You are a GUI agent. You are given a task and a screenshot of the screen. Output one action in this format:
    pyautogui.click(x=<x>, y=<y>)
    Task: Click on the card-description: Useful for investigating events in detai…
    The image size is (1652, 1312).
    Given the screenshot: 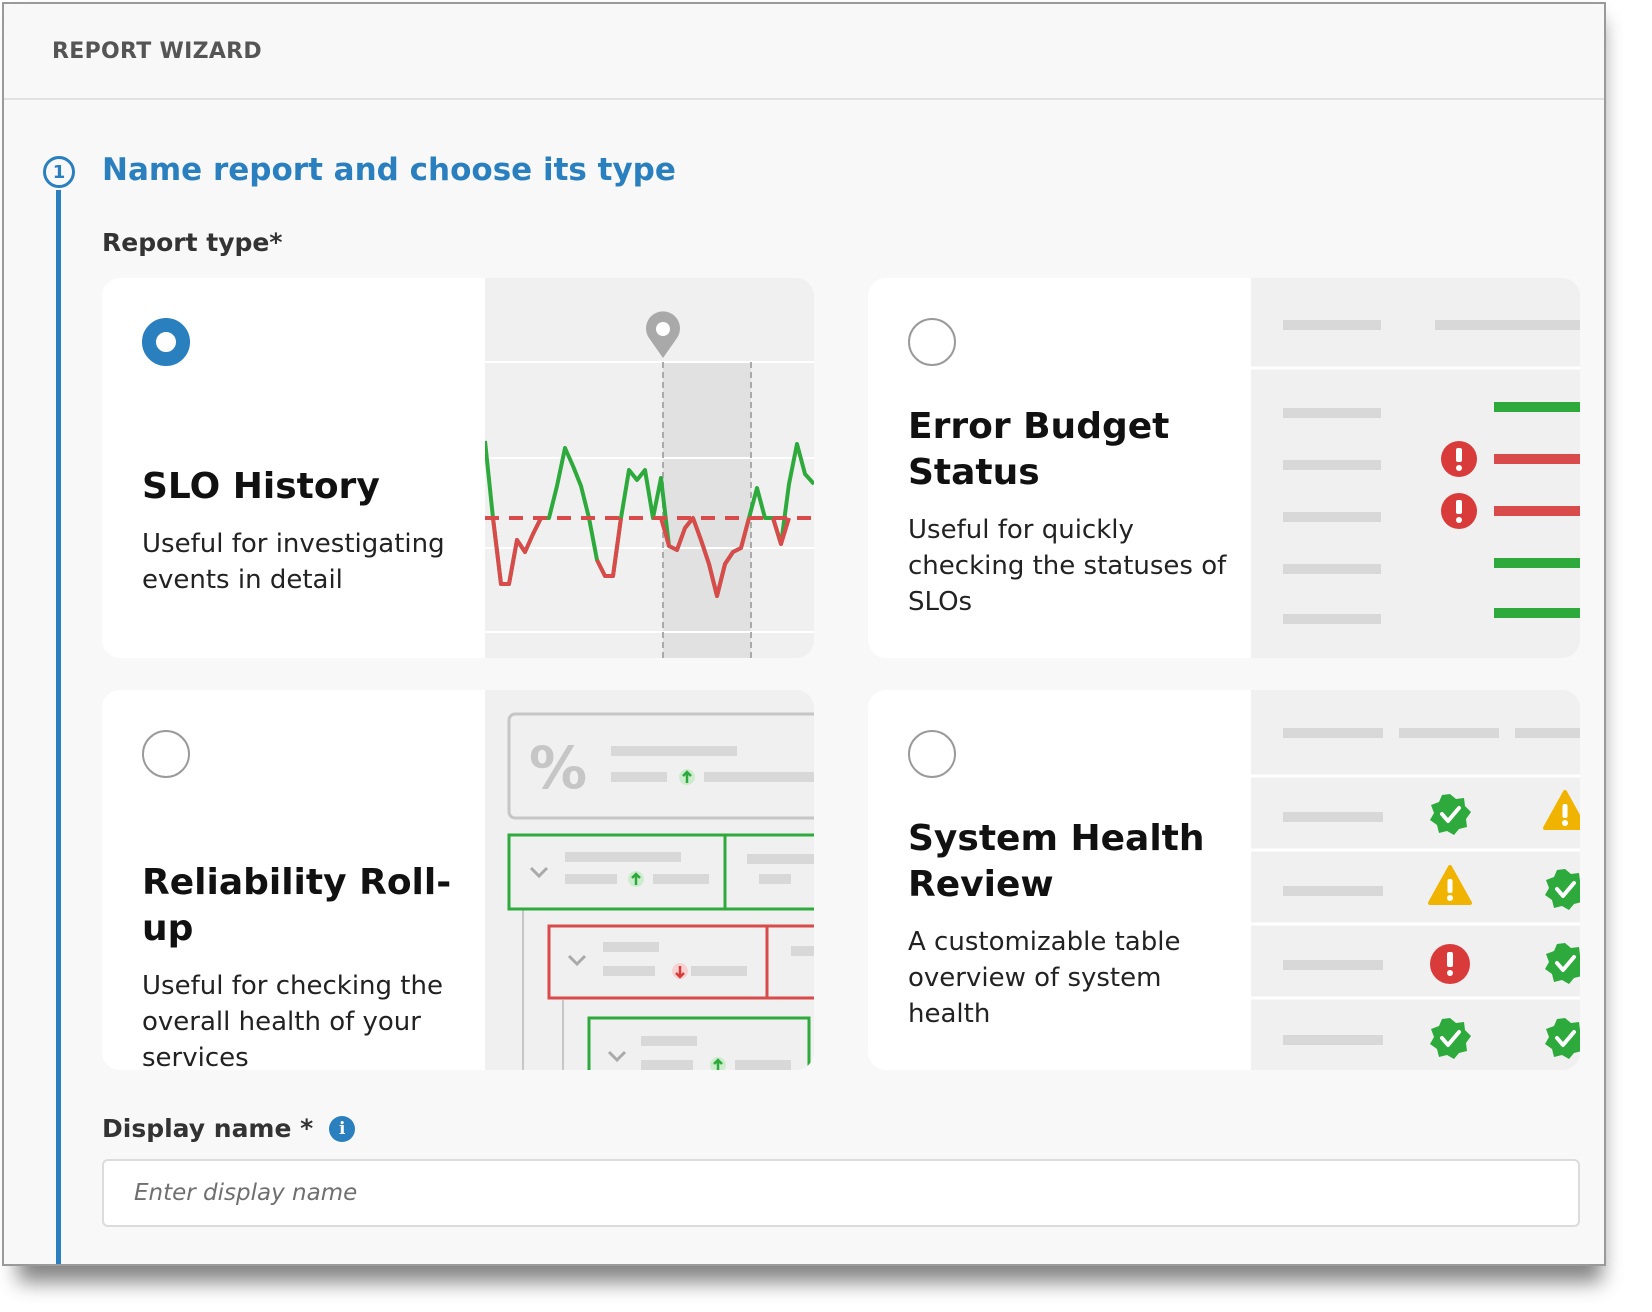 What is the action you would take?
    pyautogui.click(x=293, y=562)
    